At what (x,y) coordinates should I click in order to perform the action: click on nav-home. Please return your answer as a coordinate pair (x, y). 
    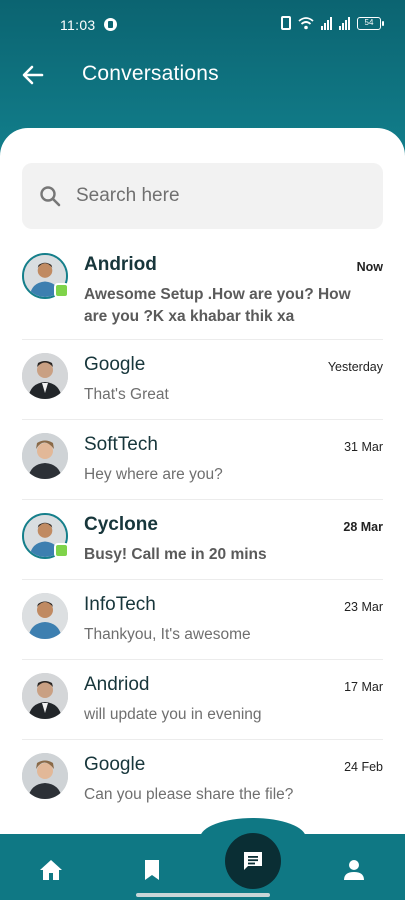
    Looking at the image, I should click on (51, 870).